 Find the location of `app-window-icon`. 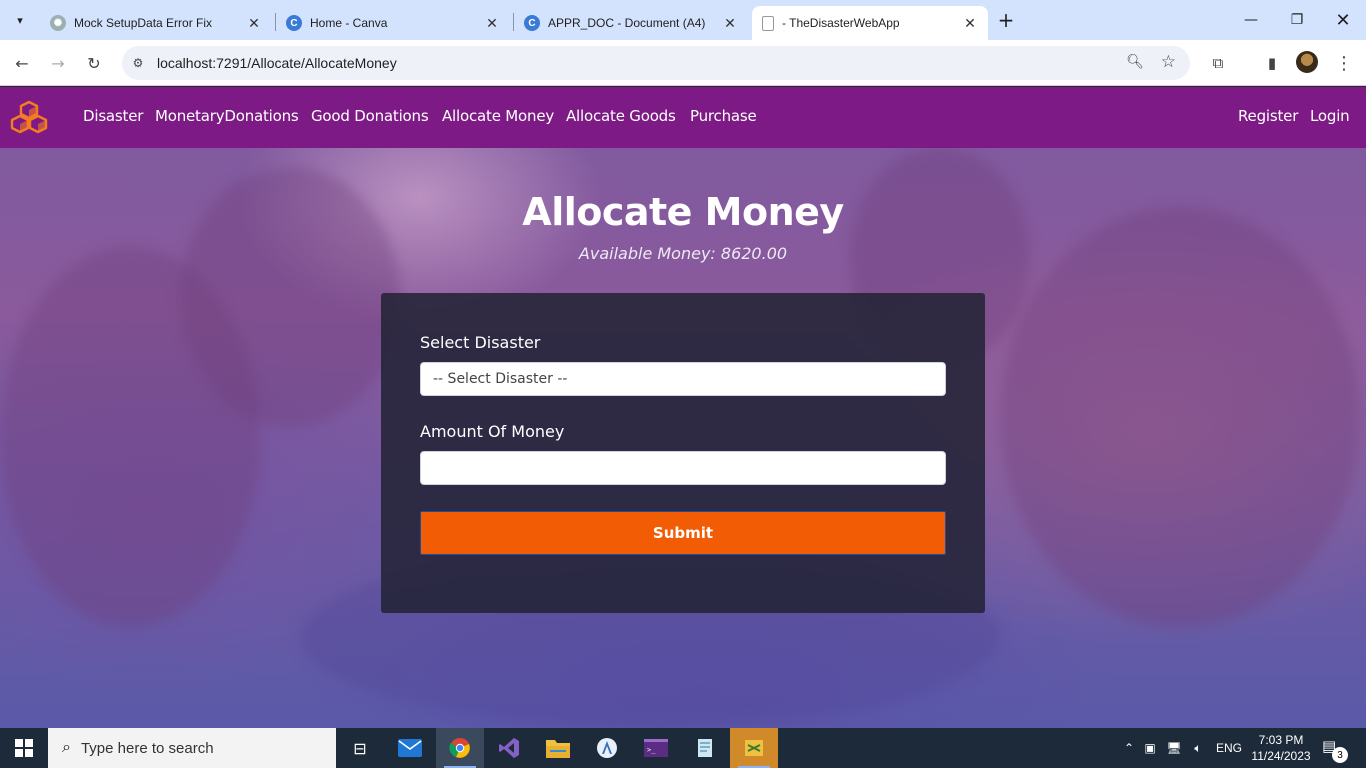

app-window-icon is located at coordinates (754, 748).